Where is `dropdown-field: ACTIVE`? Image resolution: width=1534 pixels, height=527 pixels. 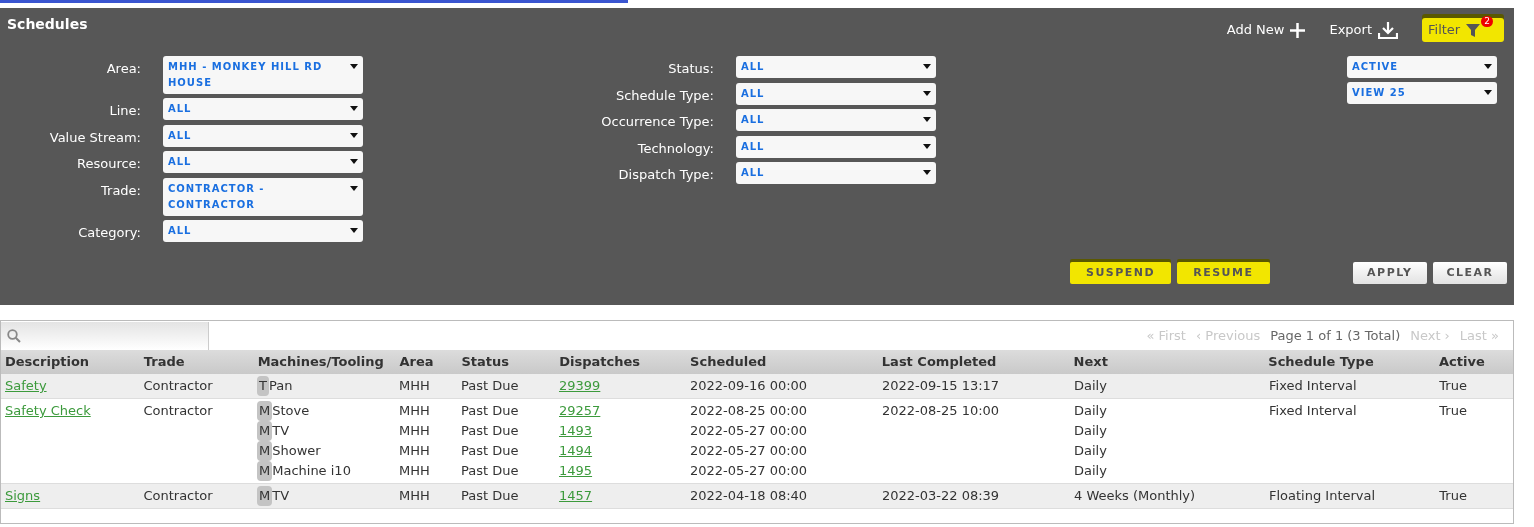 dropdown-field: ACTIVE is located at coordinates (1422, 67).